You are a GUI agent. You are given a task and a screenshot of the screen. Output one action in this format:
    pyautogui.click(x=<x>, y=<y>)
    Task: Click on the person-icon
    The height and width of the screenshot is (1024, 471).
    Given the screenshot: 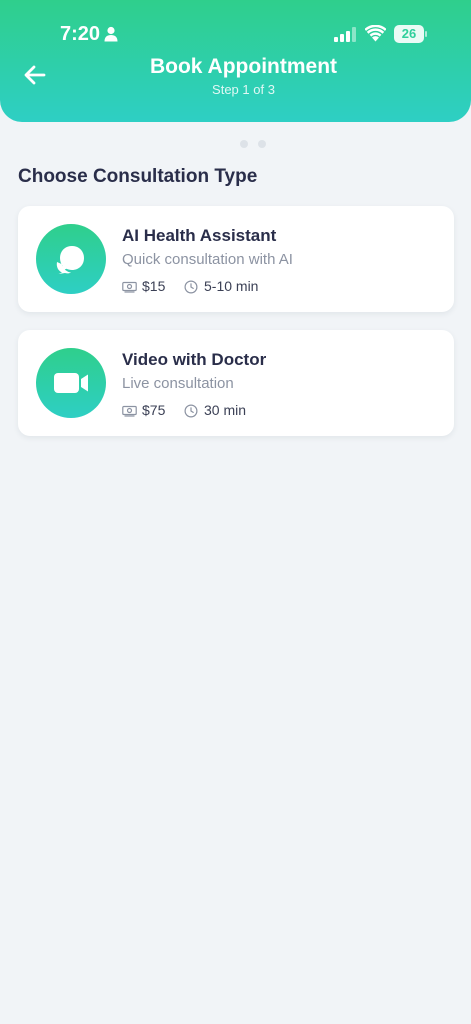 What is the action you would take?
    pyautogui.click(x=111, y=34)
    